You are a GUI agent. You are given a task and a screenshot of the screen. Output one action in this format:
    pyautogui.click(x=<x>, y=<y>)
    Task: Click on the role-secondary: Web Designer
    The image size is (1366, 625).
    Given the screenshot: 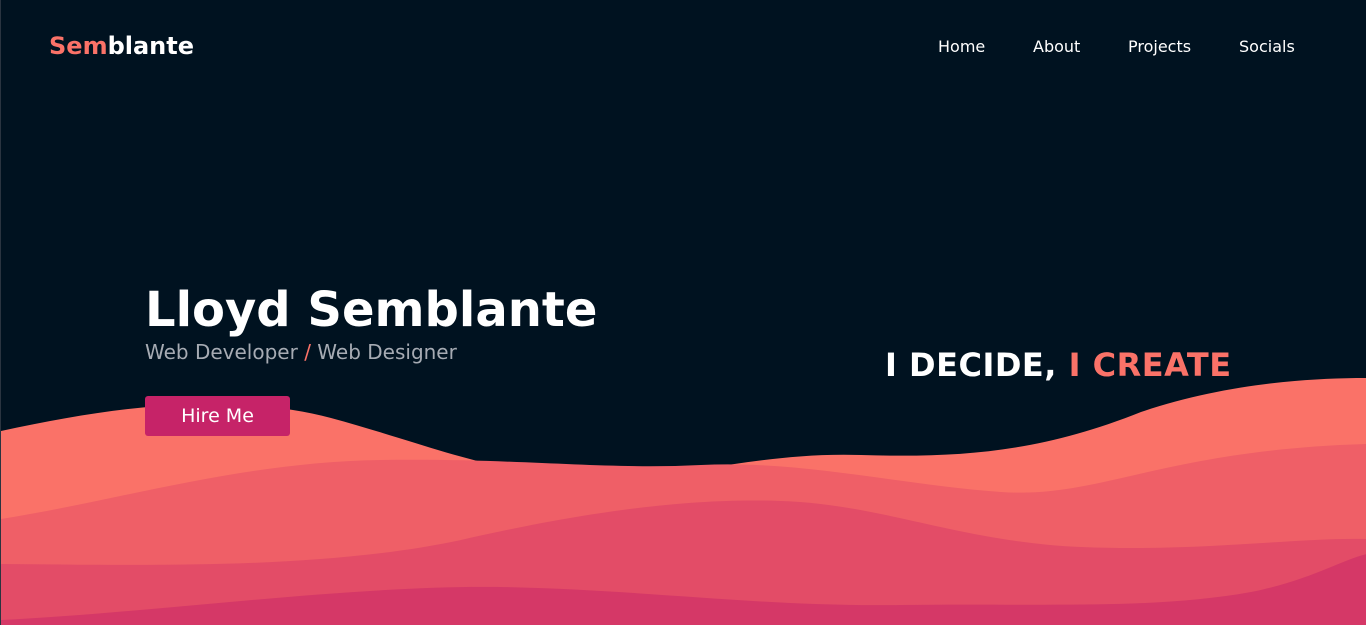 What is the action you would take?
    pyautogui.click(x=387, y=352)
    